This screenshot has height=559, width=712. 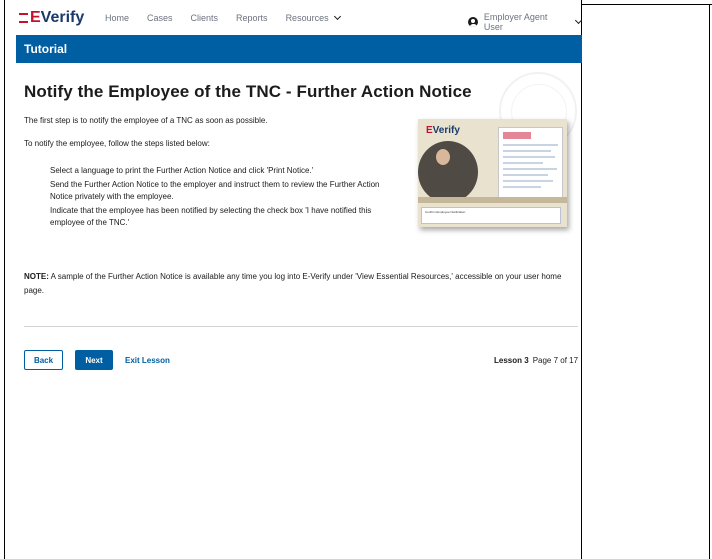 I want to click on nav-resources: Resources, so click(x=313, y=17).